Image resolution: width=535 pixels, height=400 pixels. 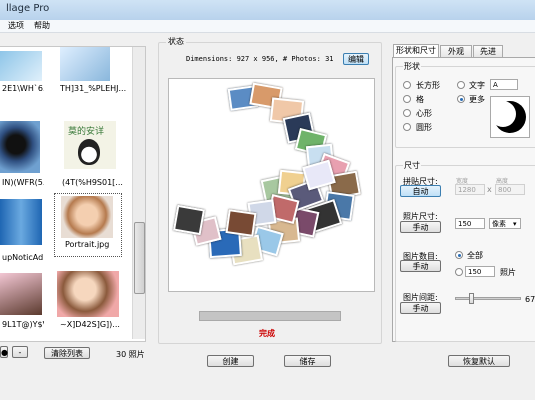 I want to click on photo-count-custom-radio, so click(x=459, y=272).